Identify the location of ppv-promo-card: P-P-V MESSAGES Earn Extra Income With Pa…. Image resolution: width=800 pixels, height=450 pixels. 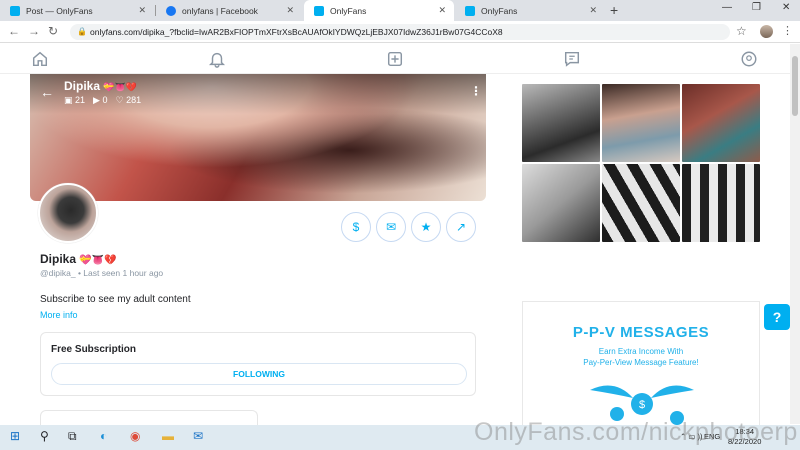
(641, 363).